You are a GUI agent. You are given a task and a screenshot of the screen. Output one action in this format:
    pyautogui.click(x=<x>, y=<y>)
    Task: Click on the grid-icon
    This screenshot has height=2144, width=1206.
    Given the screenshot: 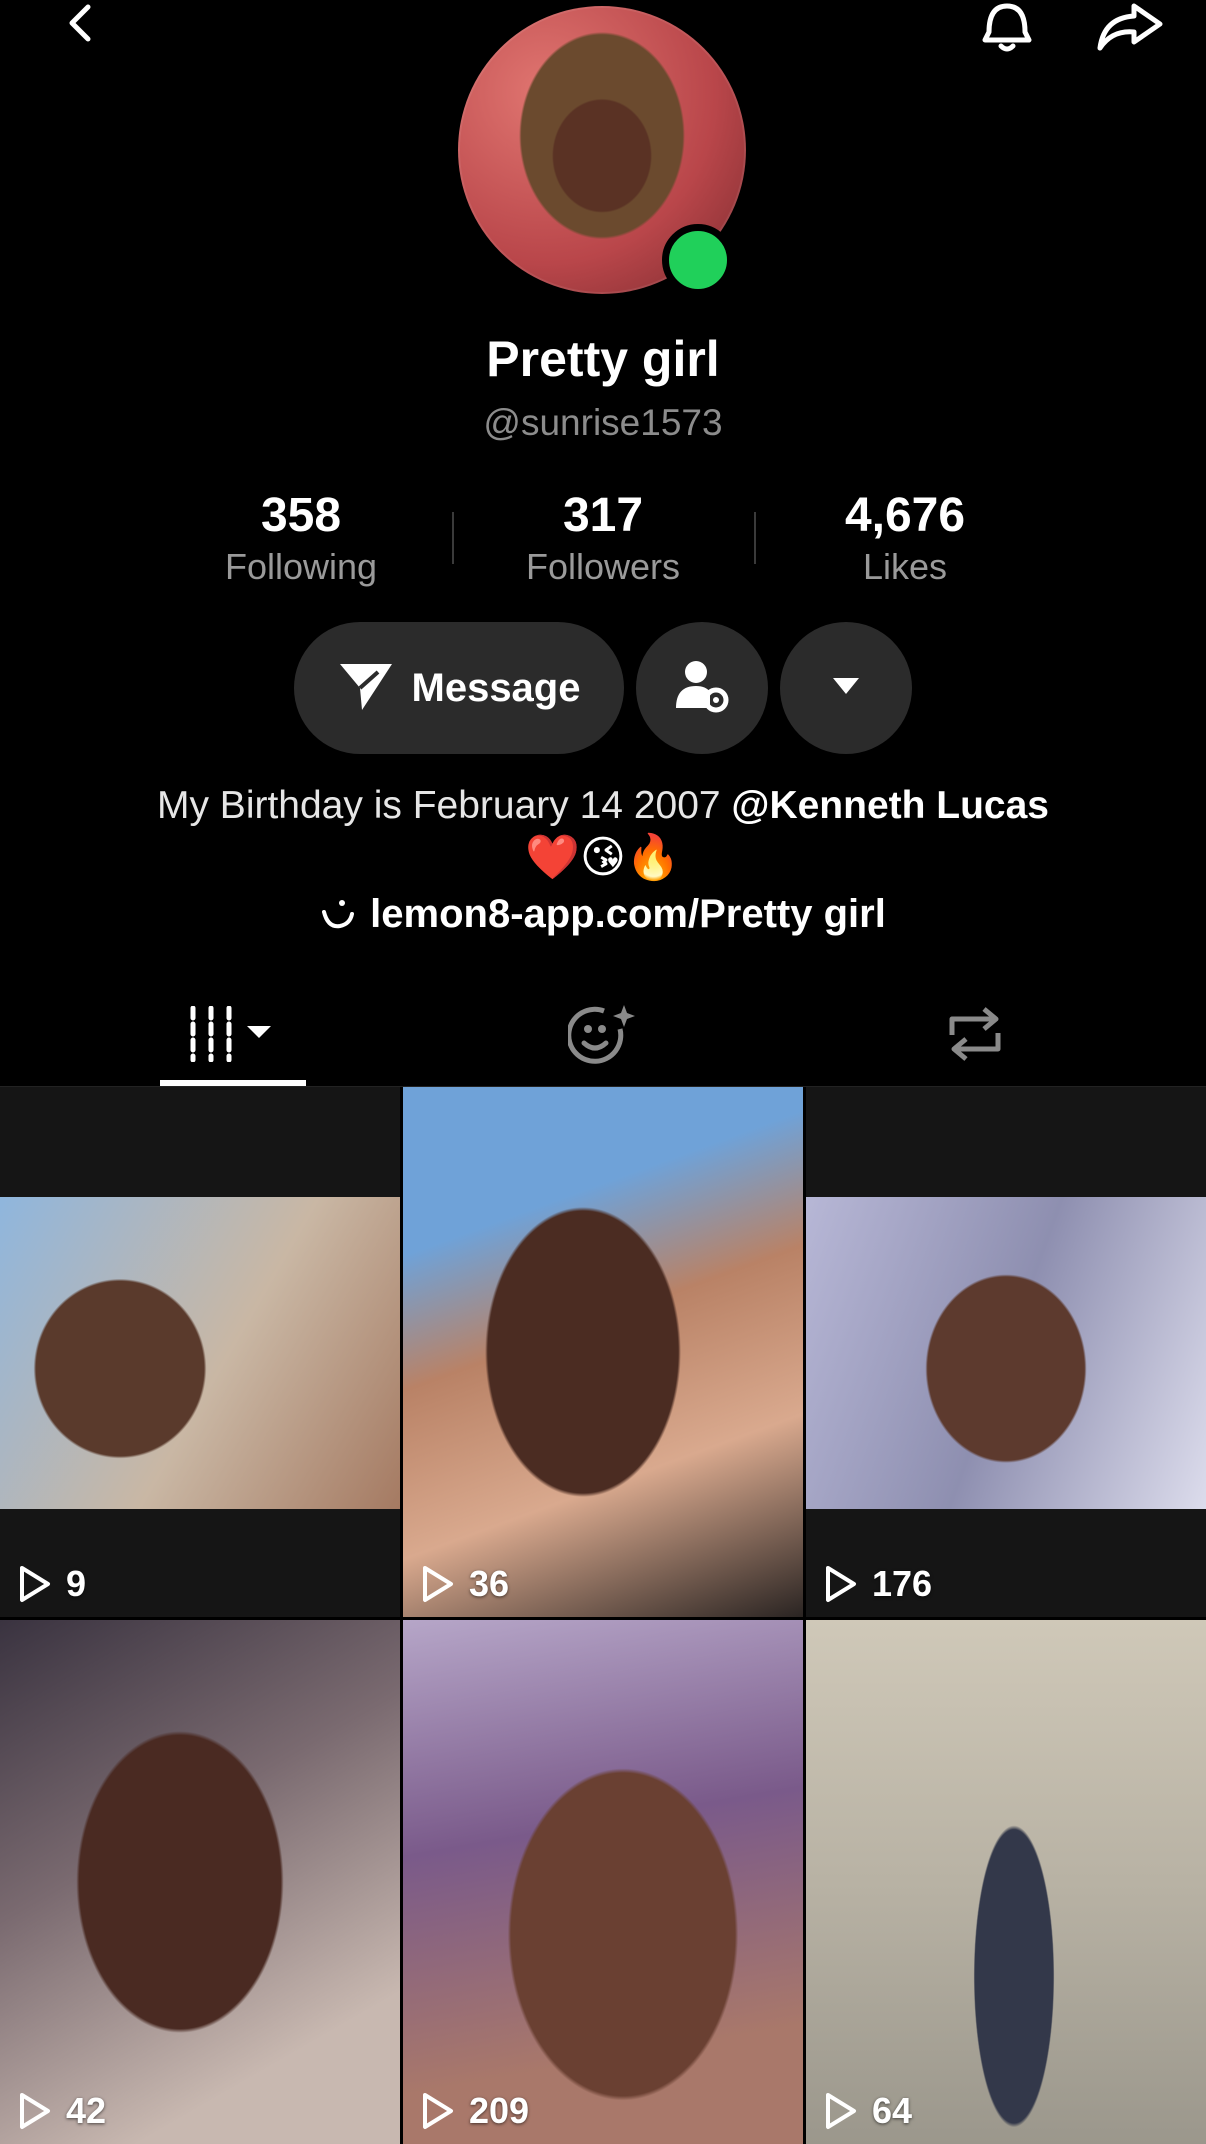 What is the action you would take?
    pyautogui.click(x=233, y=1036)
    